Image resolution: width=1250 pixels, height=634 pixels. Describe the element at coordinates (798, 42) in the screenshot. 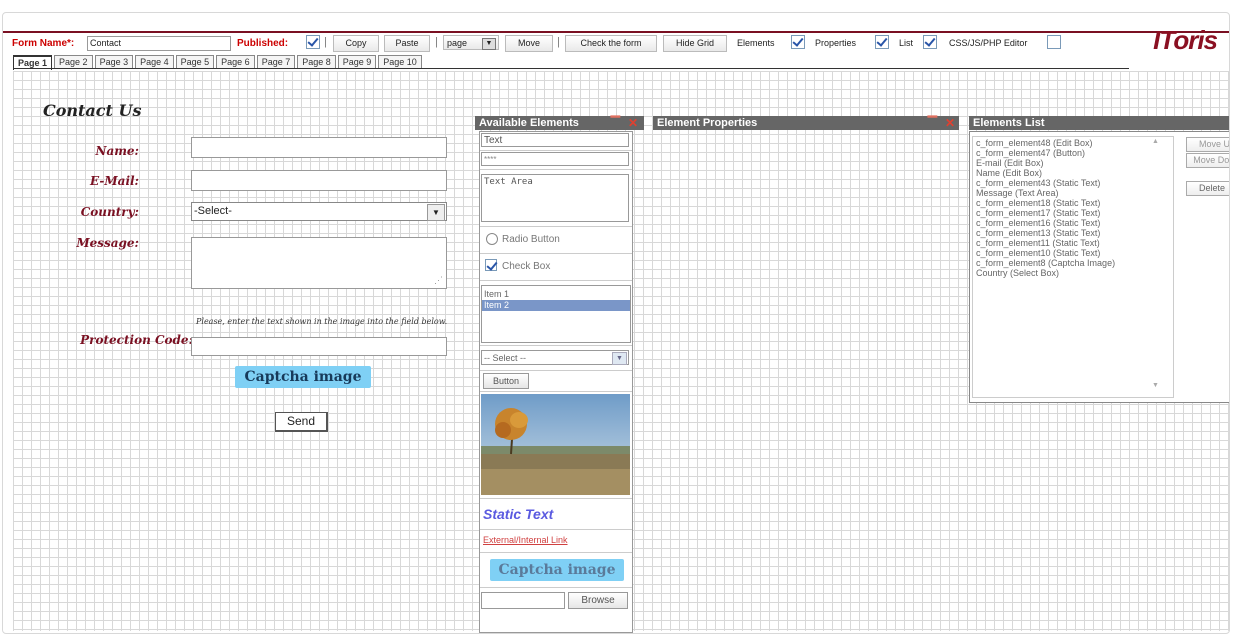

I see `elements-checkbox` at that location.